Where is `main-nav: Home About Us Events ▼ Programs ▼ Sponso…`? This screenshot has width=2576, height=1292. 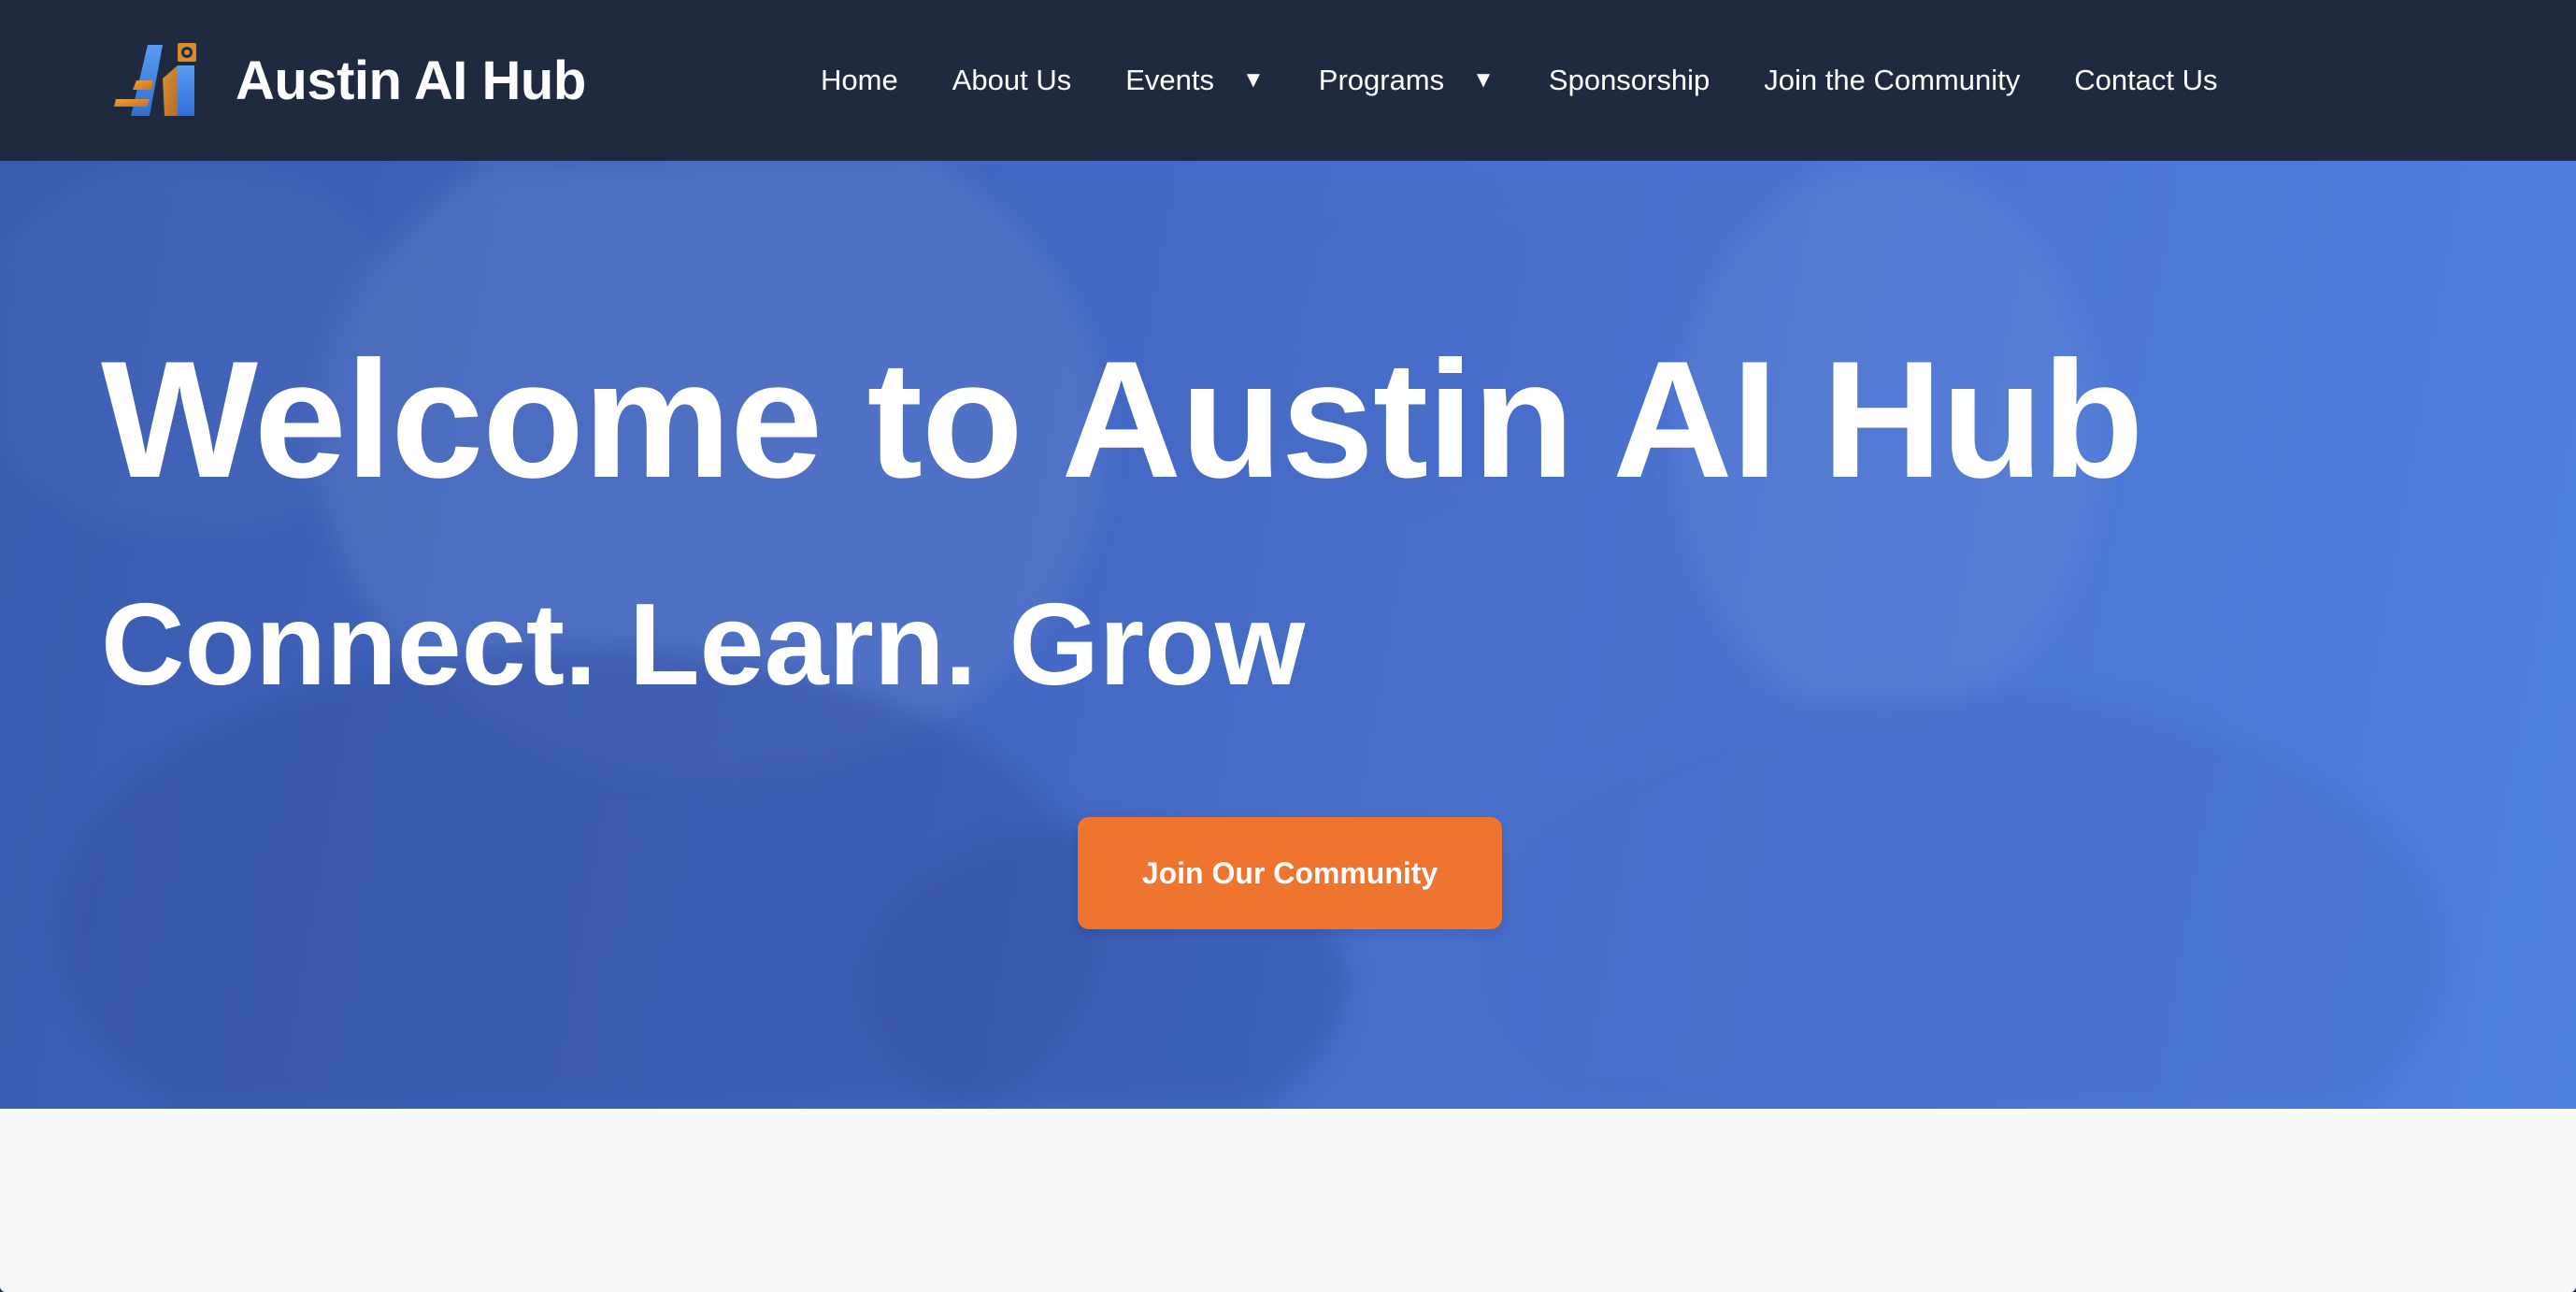
main-nav: Home About Us Events ▼ Programs ▼ Sponso… is located at coordinates (1519, 80).